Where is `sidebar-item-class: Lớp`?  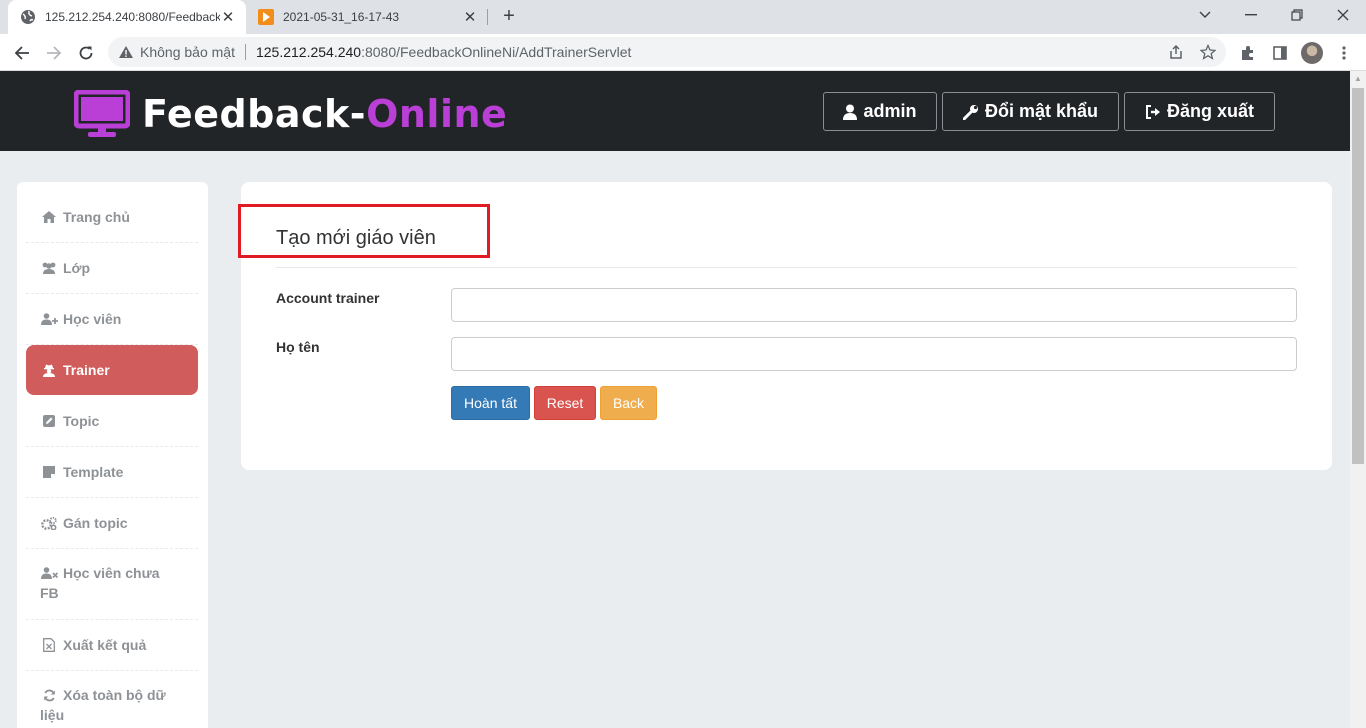 sidebar-item-class: Lớp is located at coordinates (112, 268).